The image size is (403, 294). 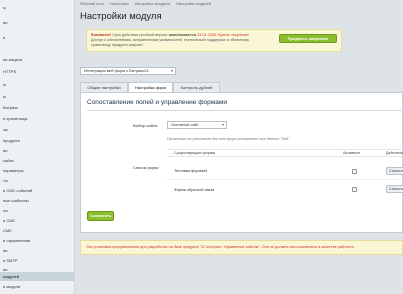 What do you see at coordinates (146, 167) in the screenshot?
I see `forms-label: Список форм:` at bounding box center [146, 167].